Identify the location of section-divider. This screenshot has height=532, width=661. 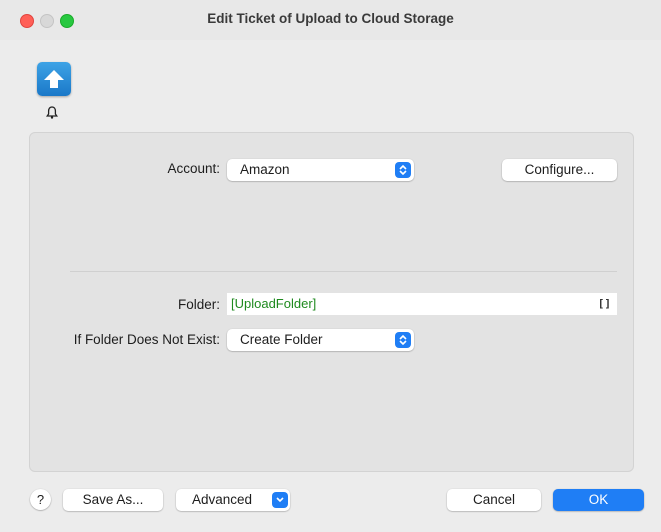
(343, 271).